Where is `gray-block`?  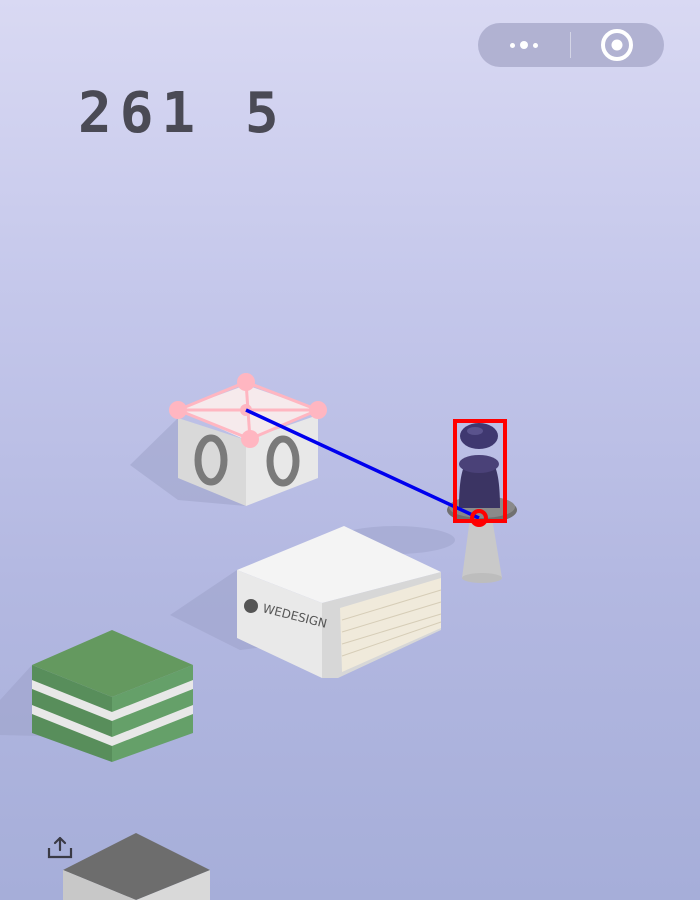 gray-block is located at coordinates (136, 866).